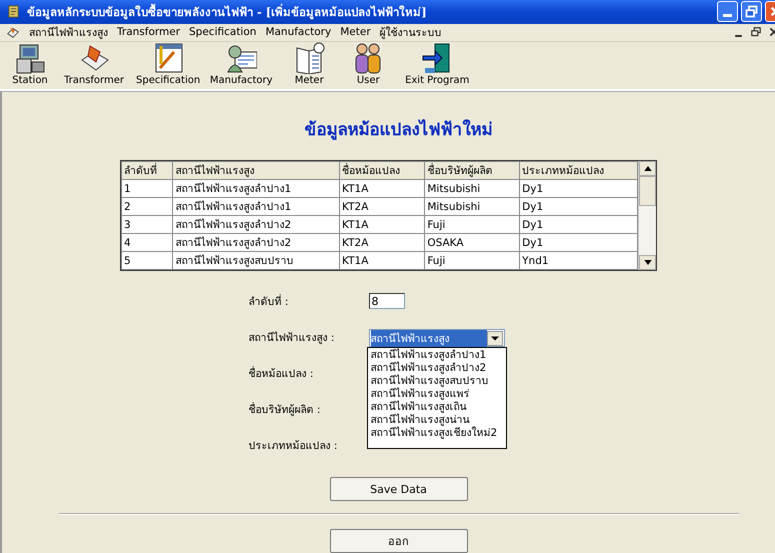  Describe the element at coordinates (147, 243) in the screenshot. I see `table-cell: 4` at that location.